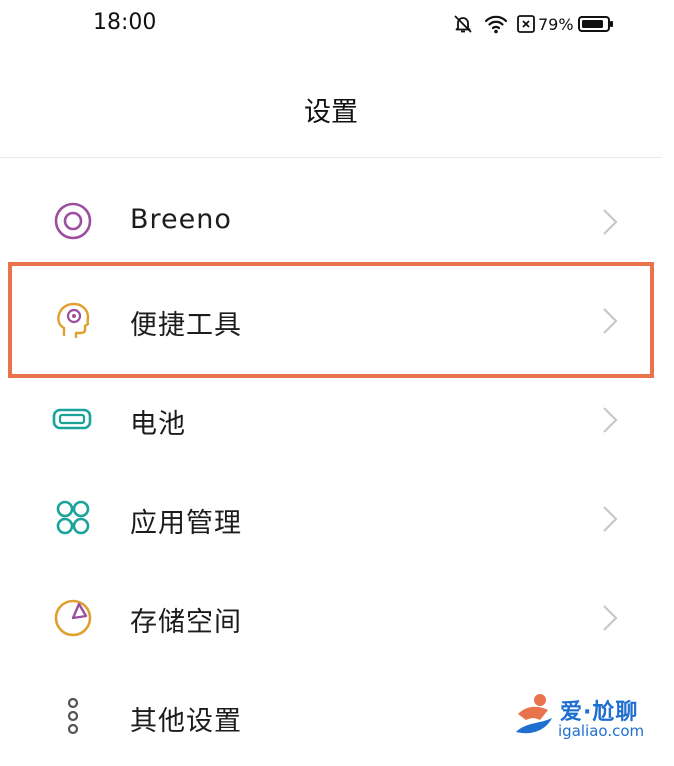  I want to click on status-time: 18:00, so click(125, 22).